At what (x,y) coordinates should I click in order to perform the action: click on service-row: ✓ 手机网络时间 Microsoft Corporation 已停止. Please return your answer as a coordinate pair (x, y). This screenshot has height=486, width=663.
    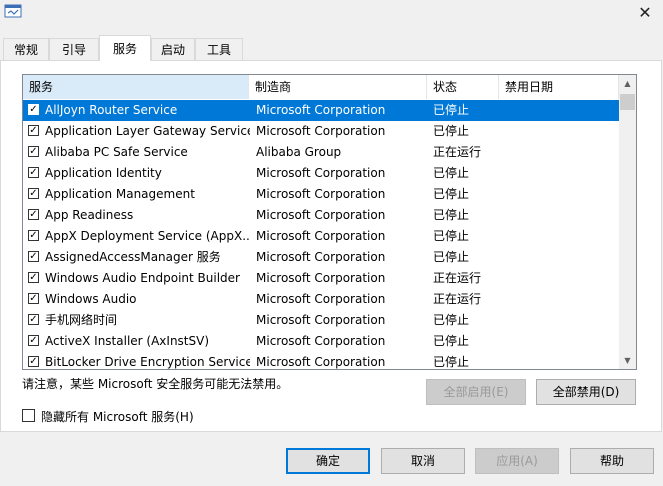
    Looking at the image, I should click on (321, 320).